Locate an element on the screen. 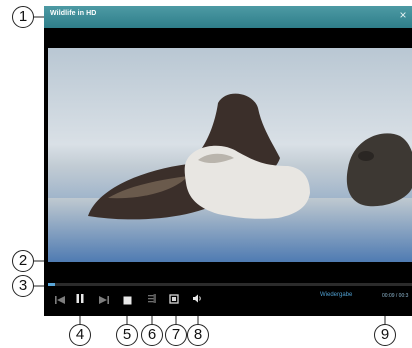 This screenshot has height=348, width=412. callout-7: 7 is located at coordinates (176, 335).